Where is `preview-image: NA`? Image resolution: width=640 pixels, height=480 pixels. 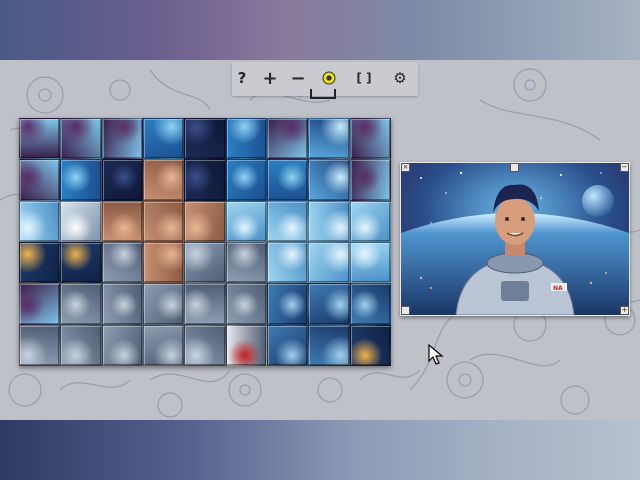 preview-image: NA is located at coordinates (515, 239).